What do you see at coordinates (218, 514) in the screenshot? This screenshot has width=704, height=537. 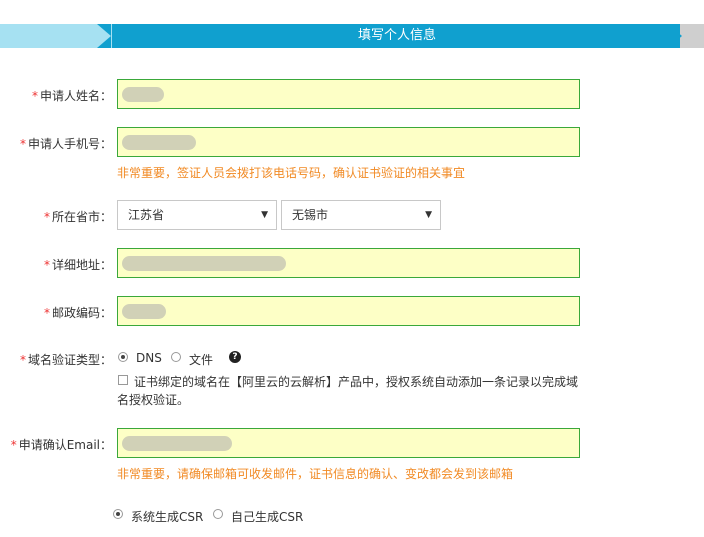 I see `csr-self-radio` at bounding box center [218, 514].